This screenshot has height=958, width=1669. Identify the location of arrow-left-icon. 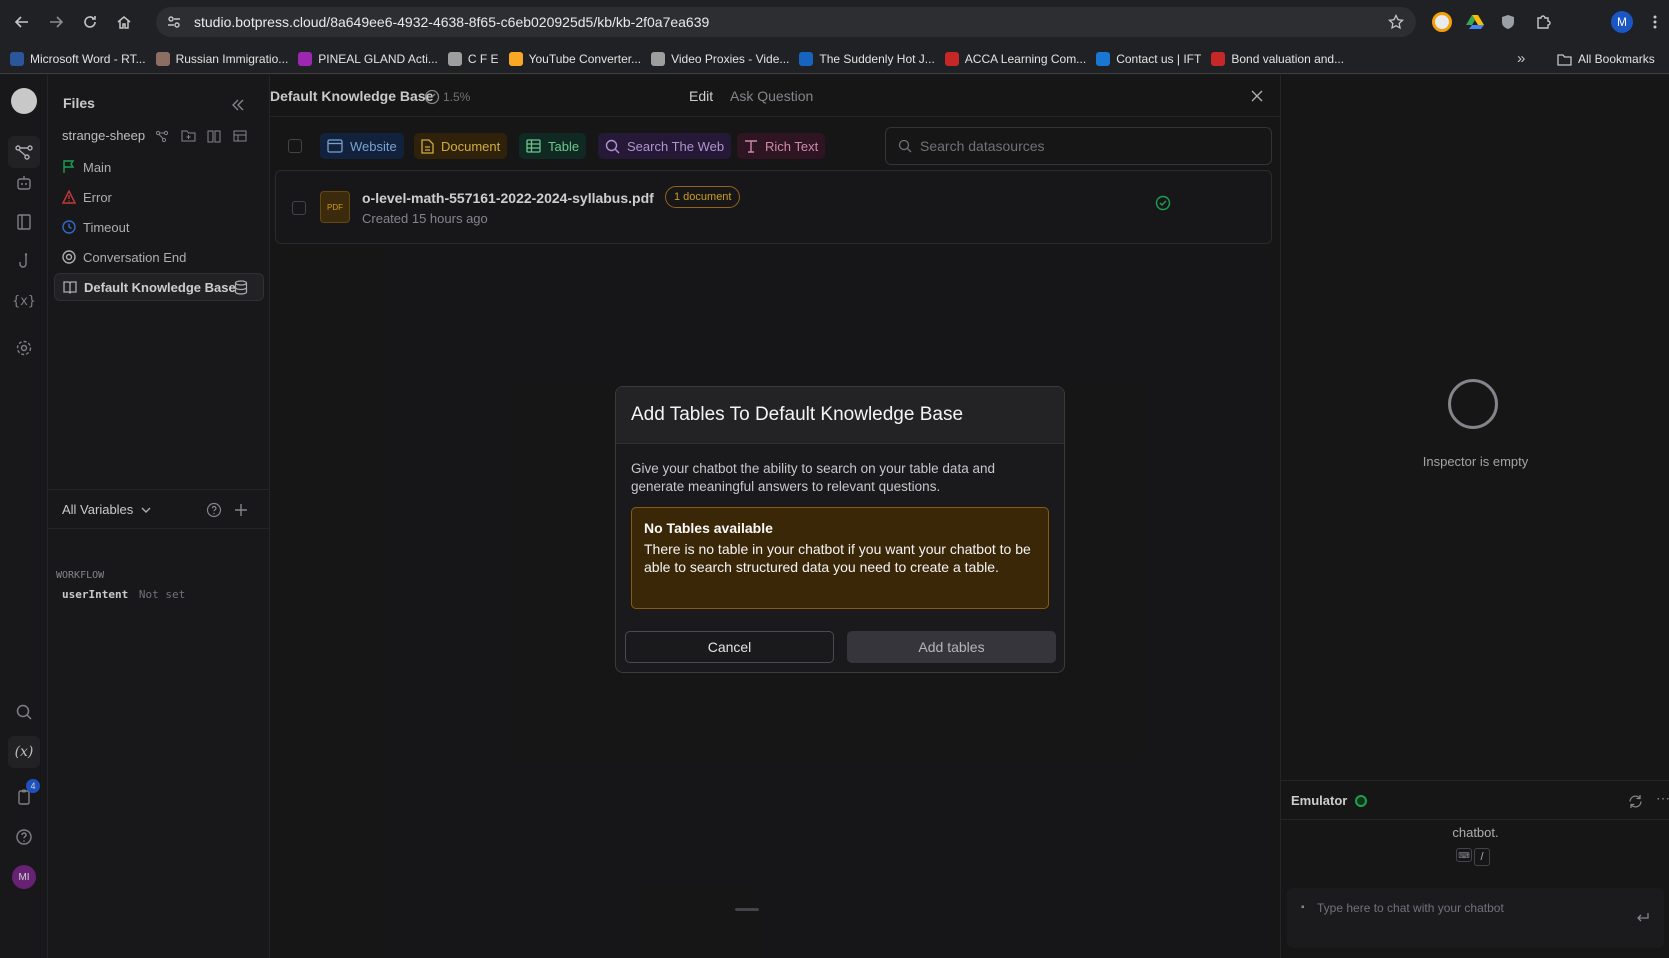
(21, 22).